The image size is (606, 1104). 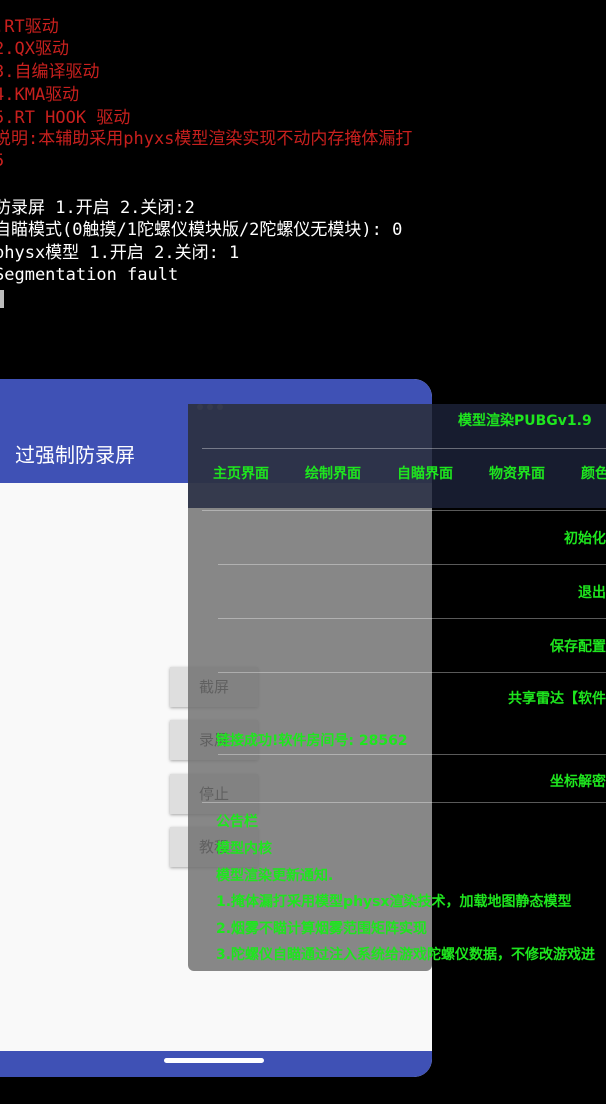 What do you see at coordinates (425, 473) in the screenshot?
I see `tab-aim: 自瞄界面` at bounding box center [425, 473].